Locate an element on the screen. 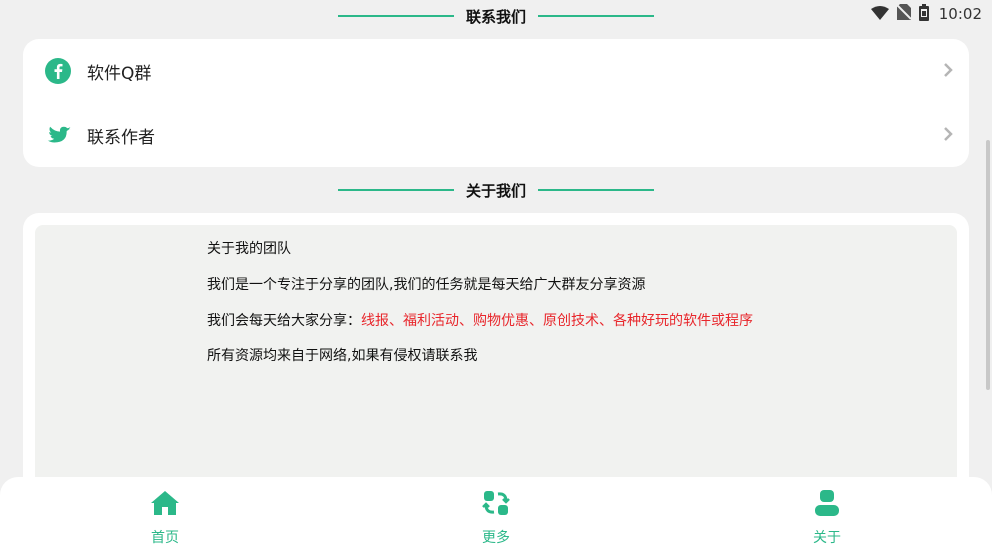 This screenshot has width=992, height=558. contact-title-text: 联系我们 is located at coordinates (495, 16).